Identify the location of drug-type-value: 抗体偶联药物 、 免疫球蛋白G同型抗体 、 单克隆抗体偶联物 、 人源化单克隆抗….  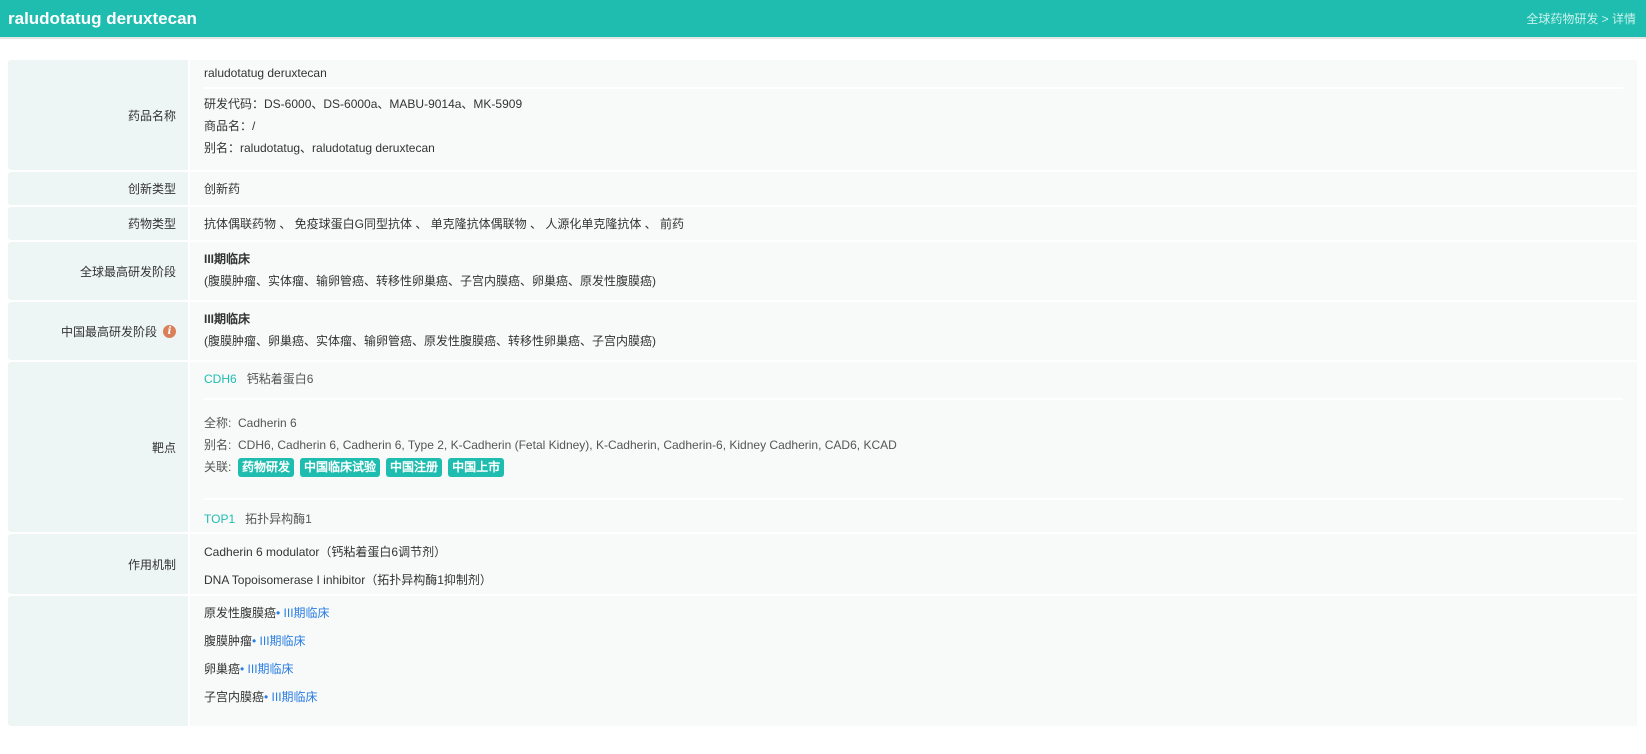
(444, 224).